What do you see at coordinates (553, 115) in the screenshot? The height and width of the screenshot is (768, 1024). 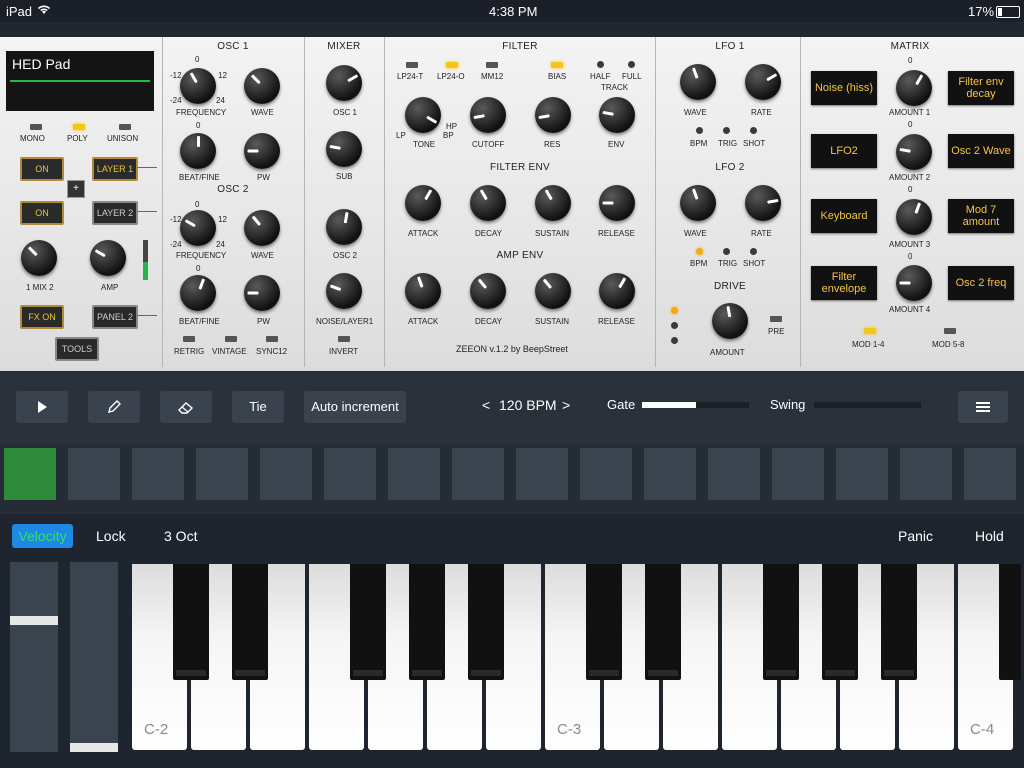 I see `filter-res-knob` at bounding box center [553, 115].